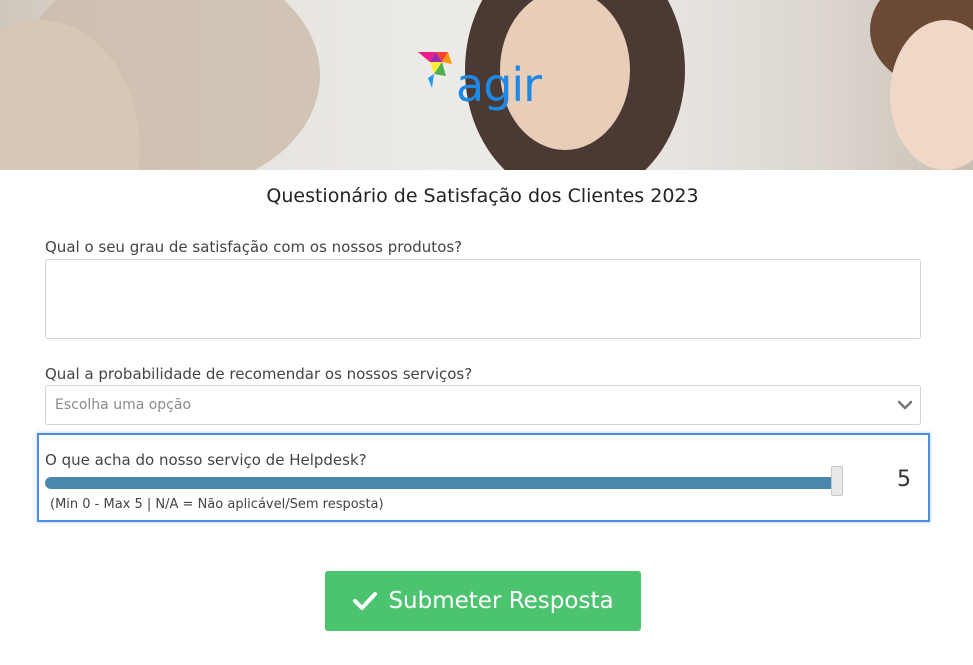 The height and width of the screenshot is (665, 973). I want to click on submit-button: Submeter Resposta, so click(483, 601).